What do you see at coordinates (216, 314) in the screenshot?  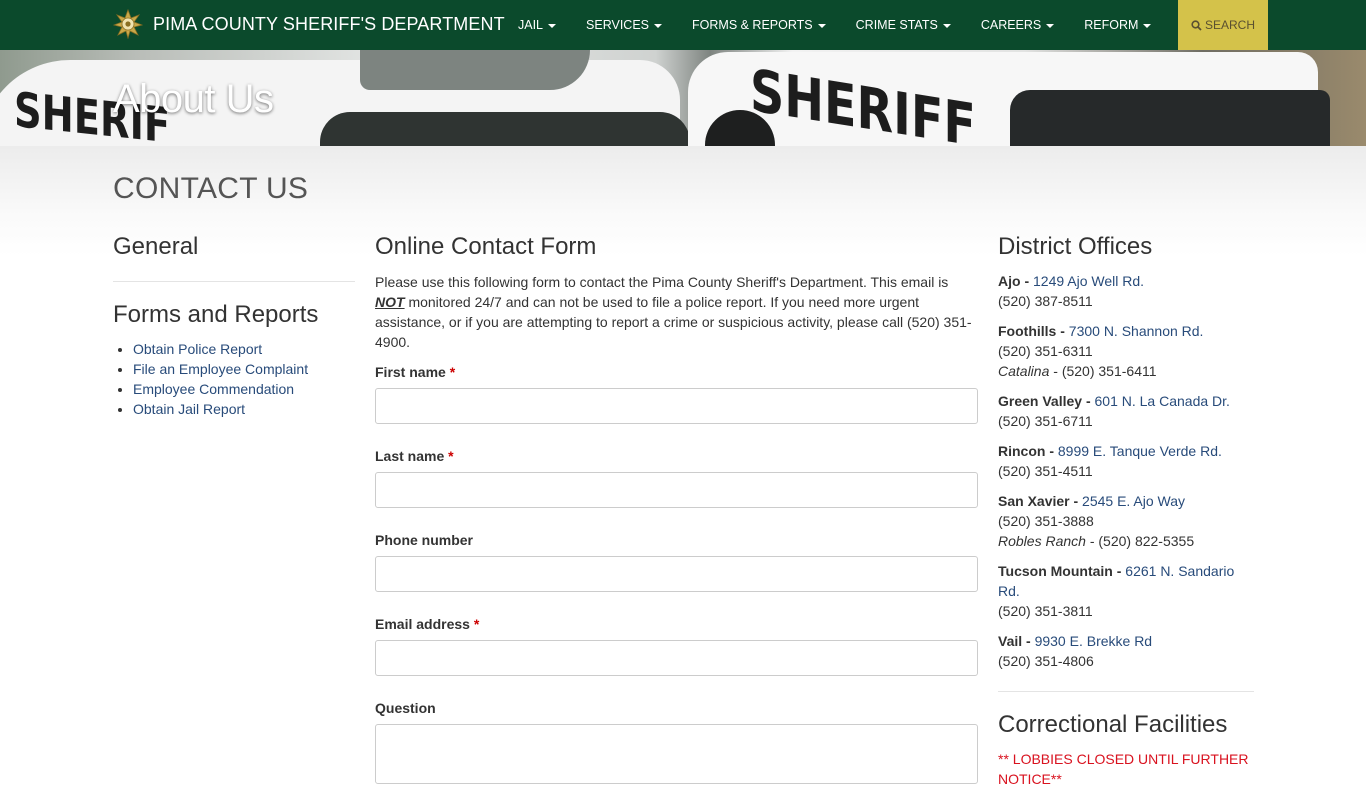 I see `forms-reports-heading: Forms and Reports` at bounding box center [216, 314].